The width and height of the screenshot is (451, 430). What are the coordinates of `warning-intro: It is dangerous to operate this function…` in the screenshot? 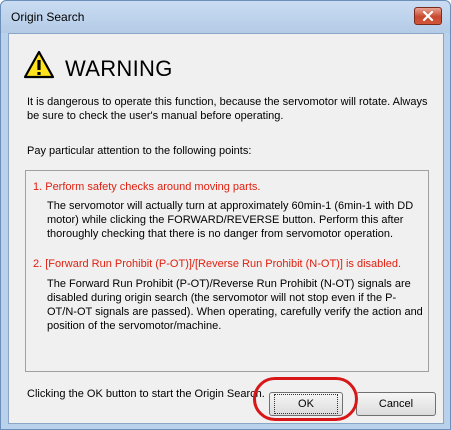 It's located at (227, 109).